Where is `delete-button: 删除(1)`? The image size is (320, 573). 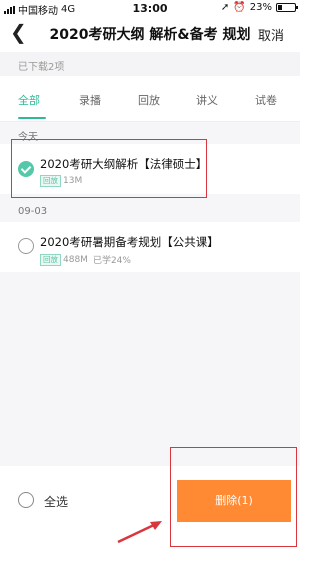
delete-button: 删除(1) is located at coordinates (234, 501).